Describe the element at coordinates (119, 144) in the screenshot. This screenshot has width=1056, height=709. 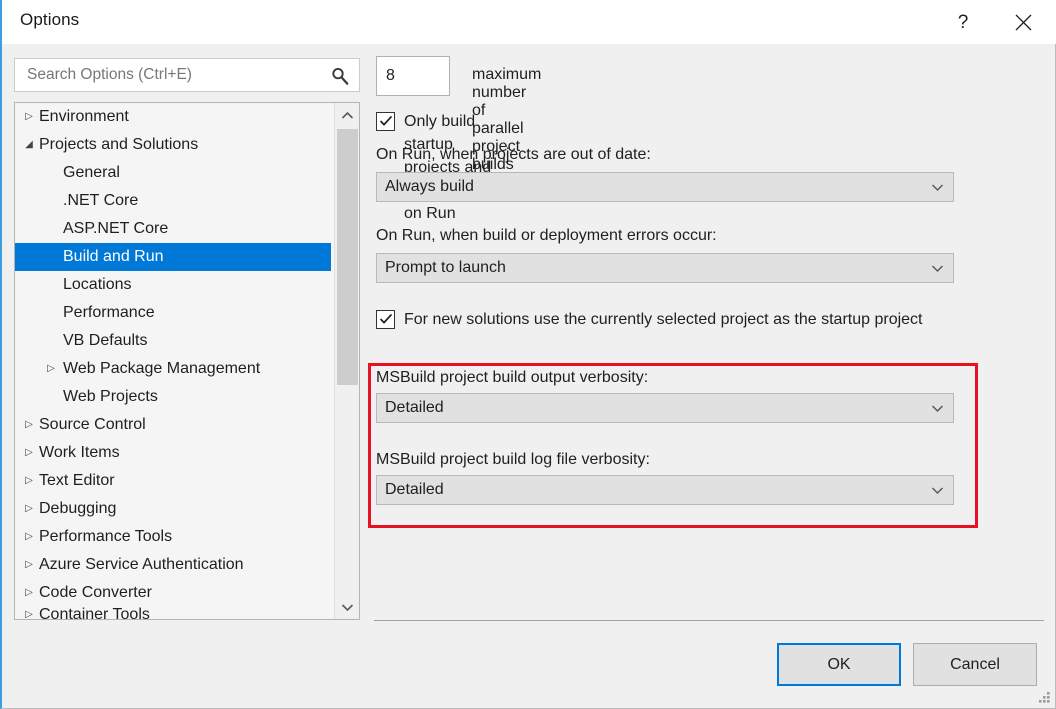
I see `tree-item-label: Projects and Solutions` at that location.